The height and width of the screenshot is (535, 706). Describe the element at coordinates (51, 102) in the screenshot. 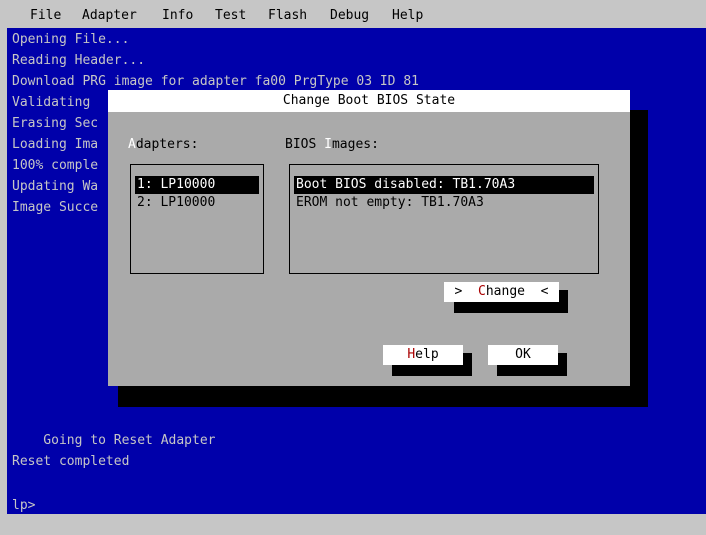

I see `terminal-line: Validating` at that location.